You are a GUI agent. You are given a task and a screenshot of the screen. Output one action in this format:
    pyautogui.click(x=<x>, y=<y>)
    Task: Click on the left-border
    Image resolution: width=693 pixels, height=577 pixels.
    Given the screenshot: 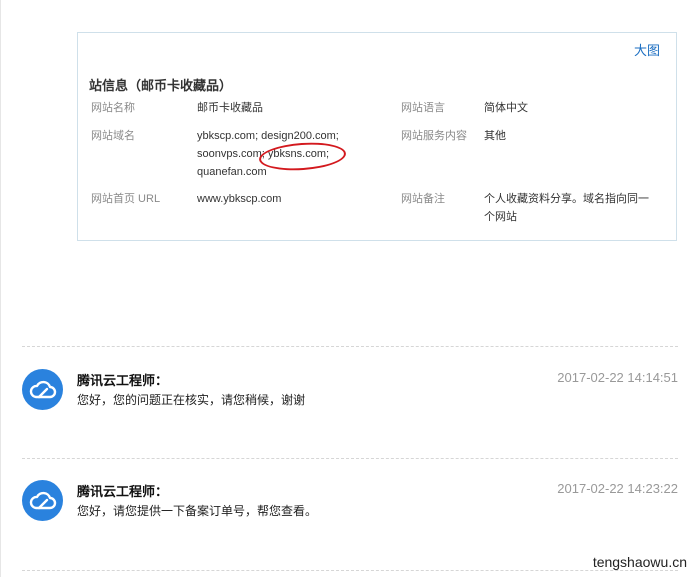 What is the action you would take?
    pyautogui.click(x=0, y=288)
    